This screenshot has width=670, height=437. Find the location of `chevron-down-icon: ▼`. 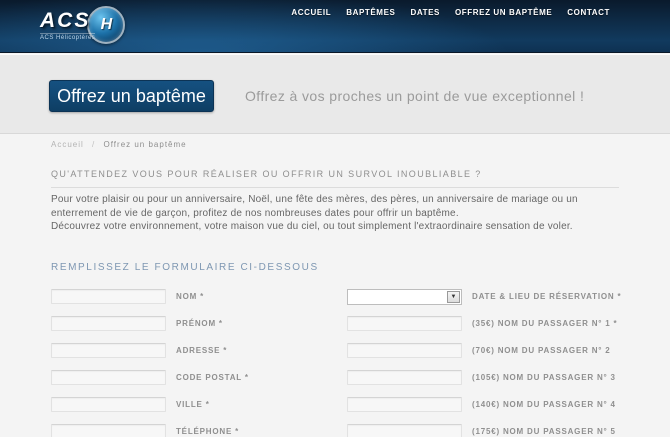

chevron-down-icon: ▼ is located at coordinates (453, 296).